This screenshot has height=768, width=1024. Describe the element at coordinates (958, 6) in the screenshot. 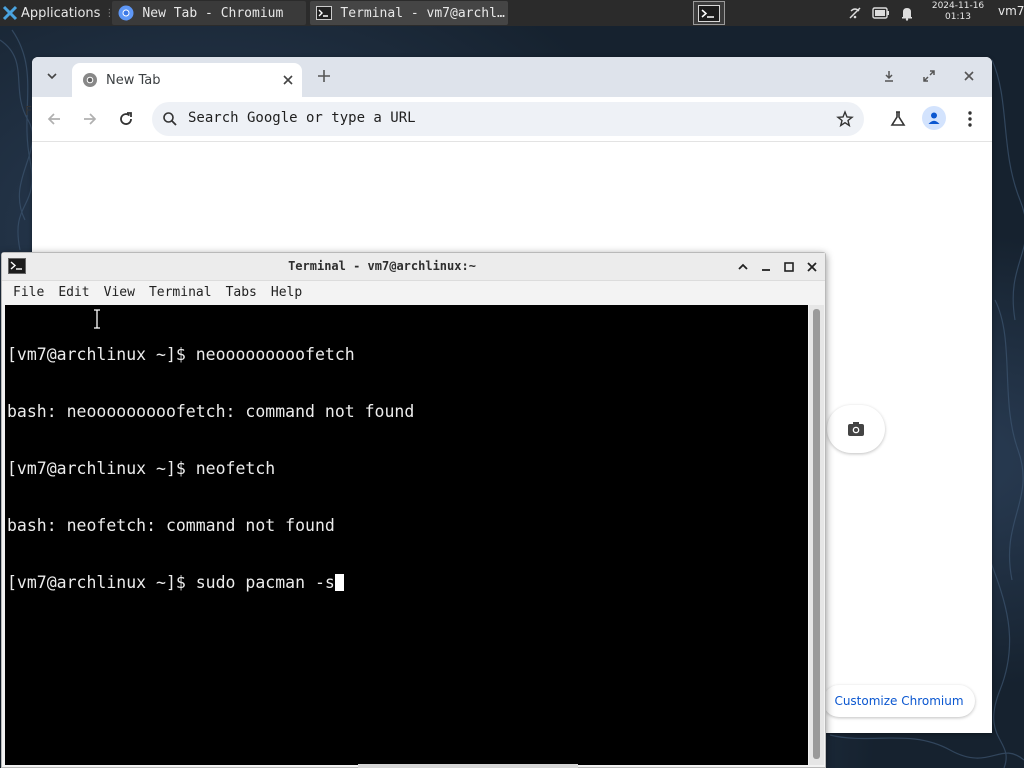

I see `clock-date: 2024-11-16` at that location.